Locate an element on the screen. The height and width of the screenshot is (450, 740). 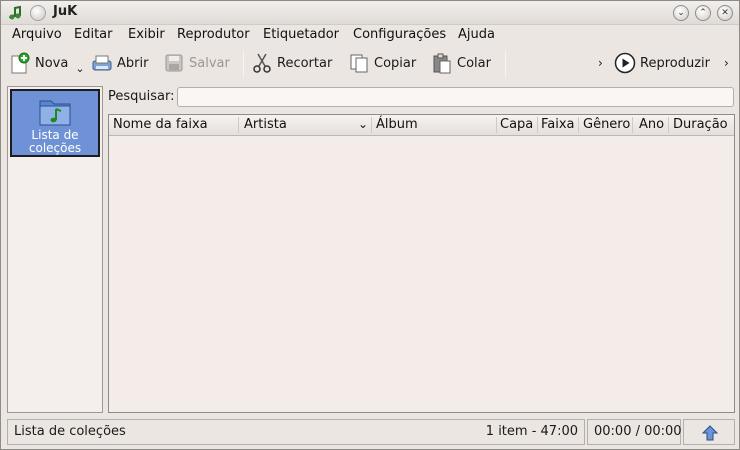
new-playlist-icon is located at coordinates (20, 63).